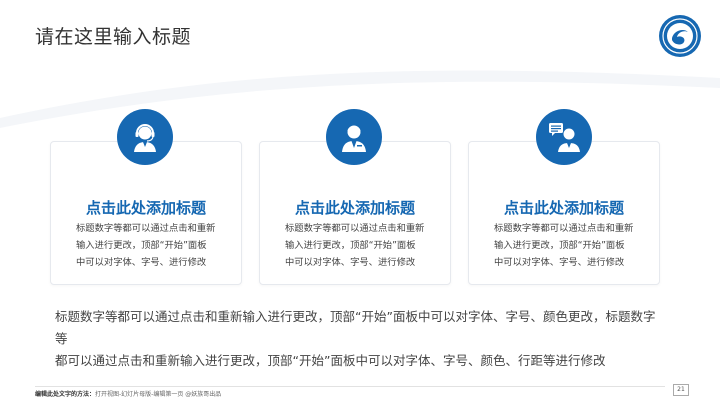 Image resolution: width=720 pixels, height=405 pixels. Describe the element at coordinates (681, 390) in the screenshot. I see `page-number: 21` at that location.